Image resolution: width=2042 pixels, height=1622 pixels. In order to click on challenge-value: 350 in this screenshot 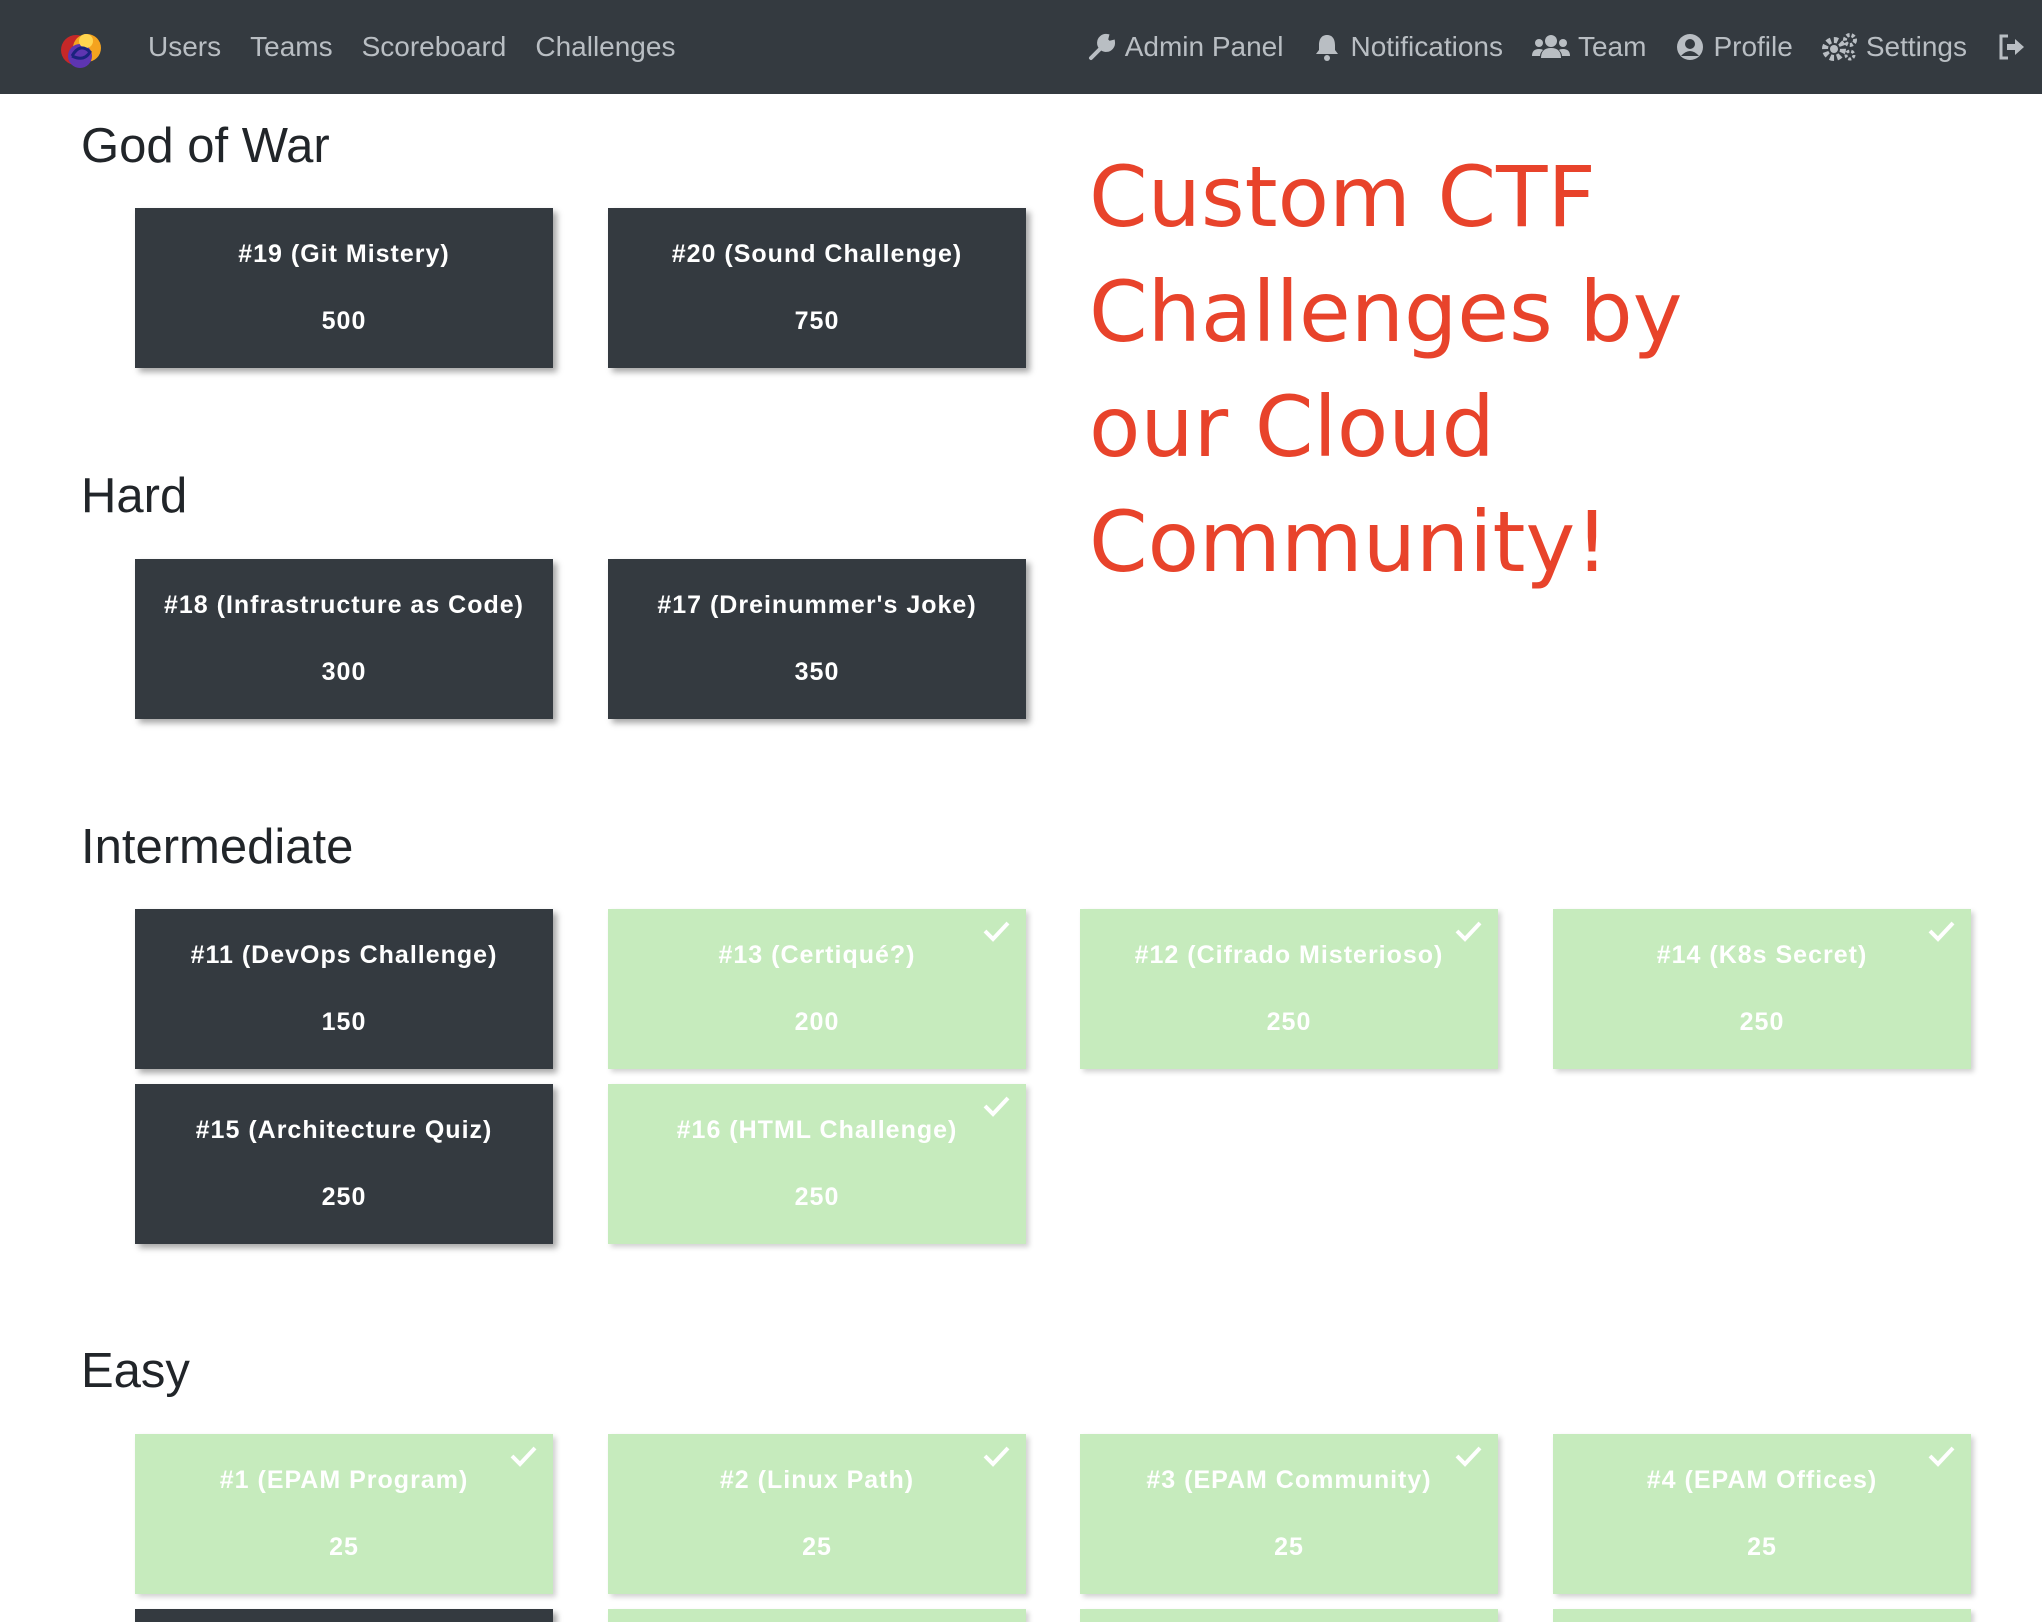, I will do `click(817, 672)`.